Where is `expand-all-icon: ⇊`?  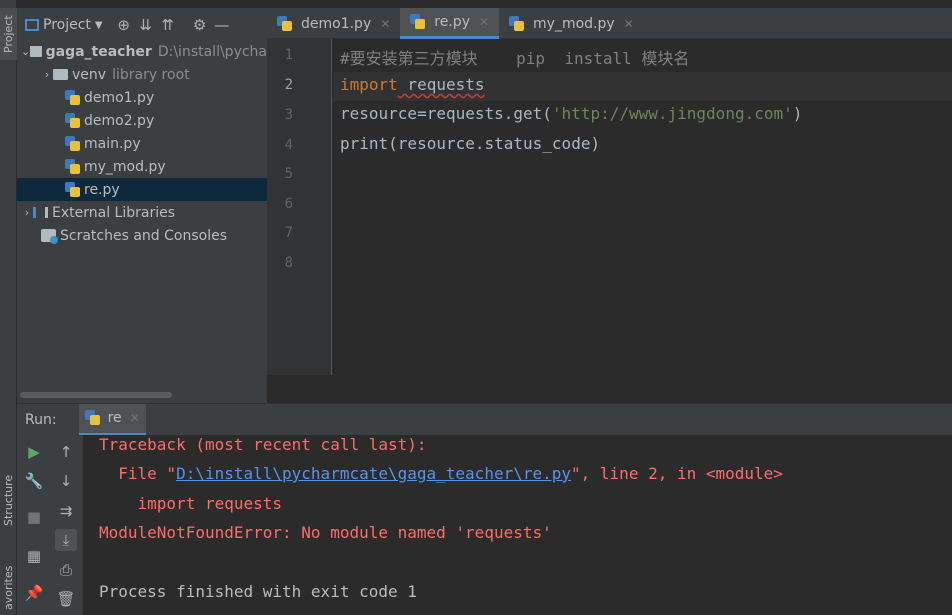
expand-all-icon: ⇊ is located at coordinates (146, 25).